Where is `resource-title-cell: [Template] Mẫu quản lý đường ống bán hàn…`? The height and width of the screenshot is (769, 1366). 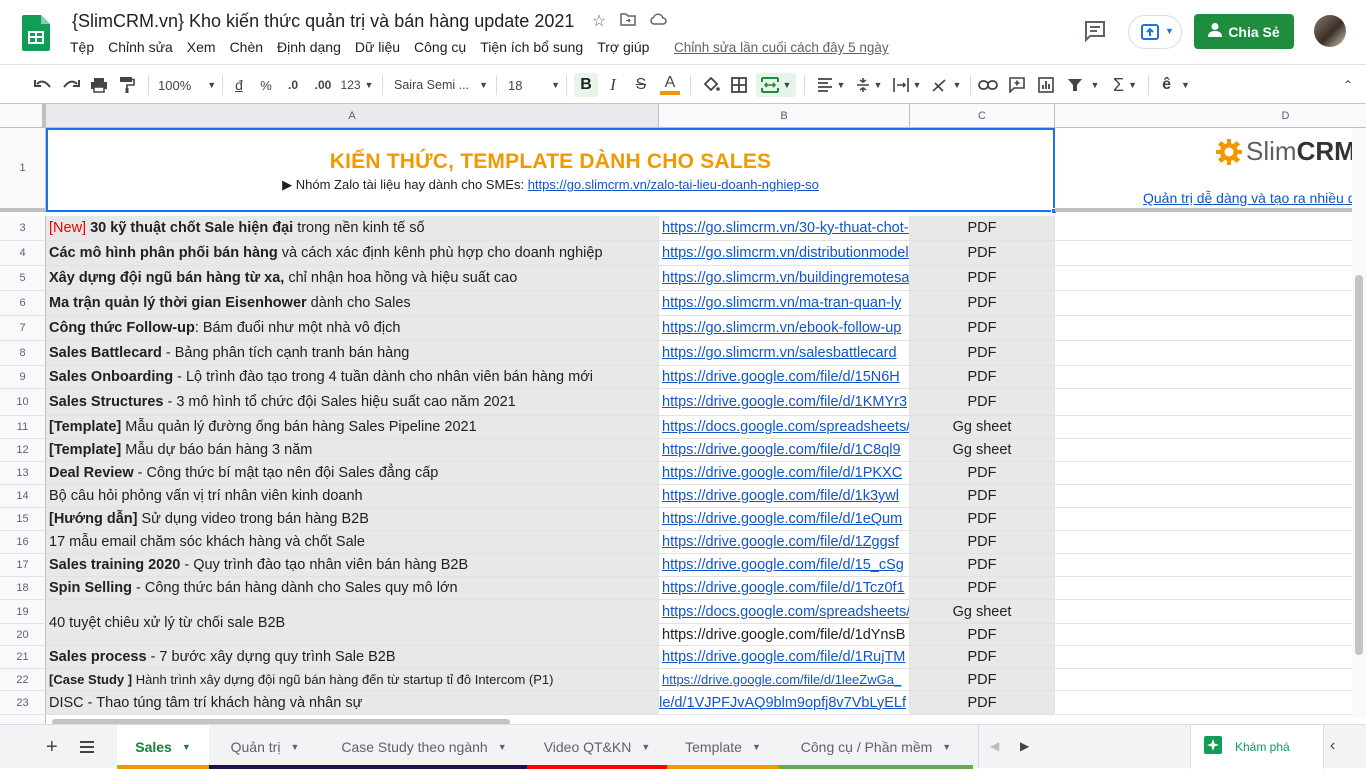
resource-title-cell: [Template] Mẫu quản lý đường ống bán hàn… is located at coordinates (352, 427).